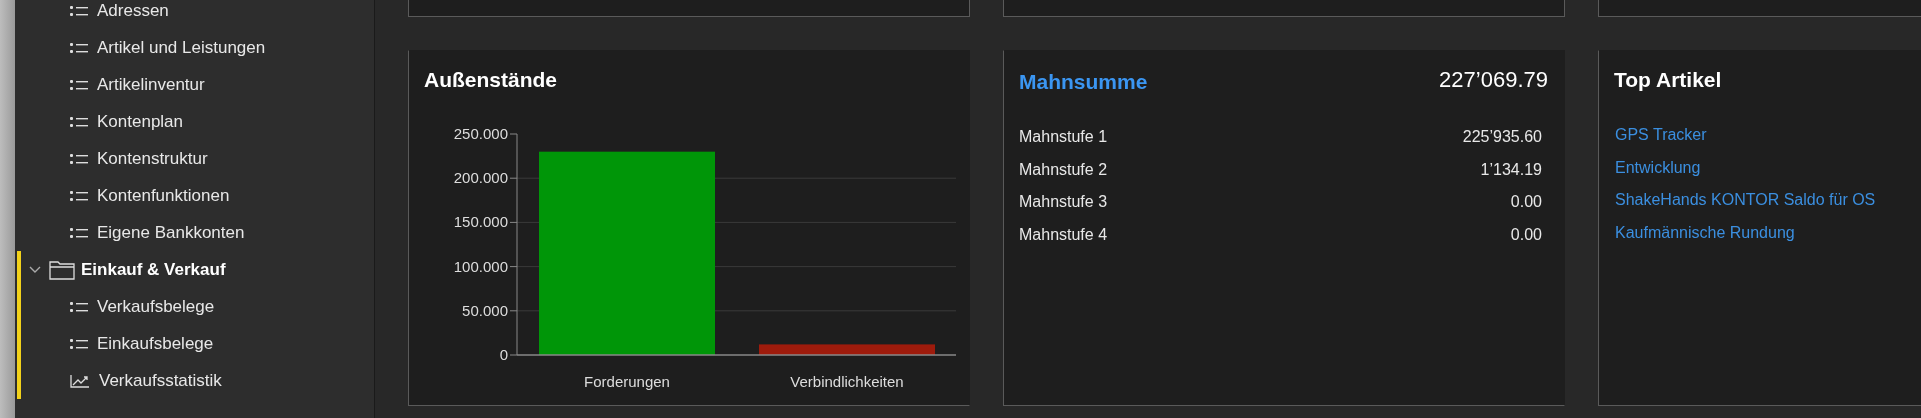  I want to click on sidebar-item: Kontenplan, so click(140, 121).